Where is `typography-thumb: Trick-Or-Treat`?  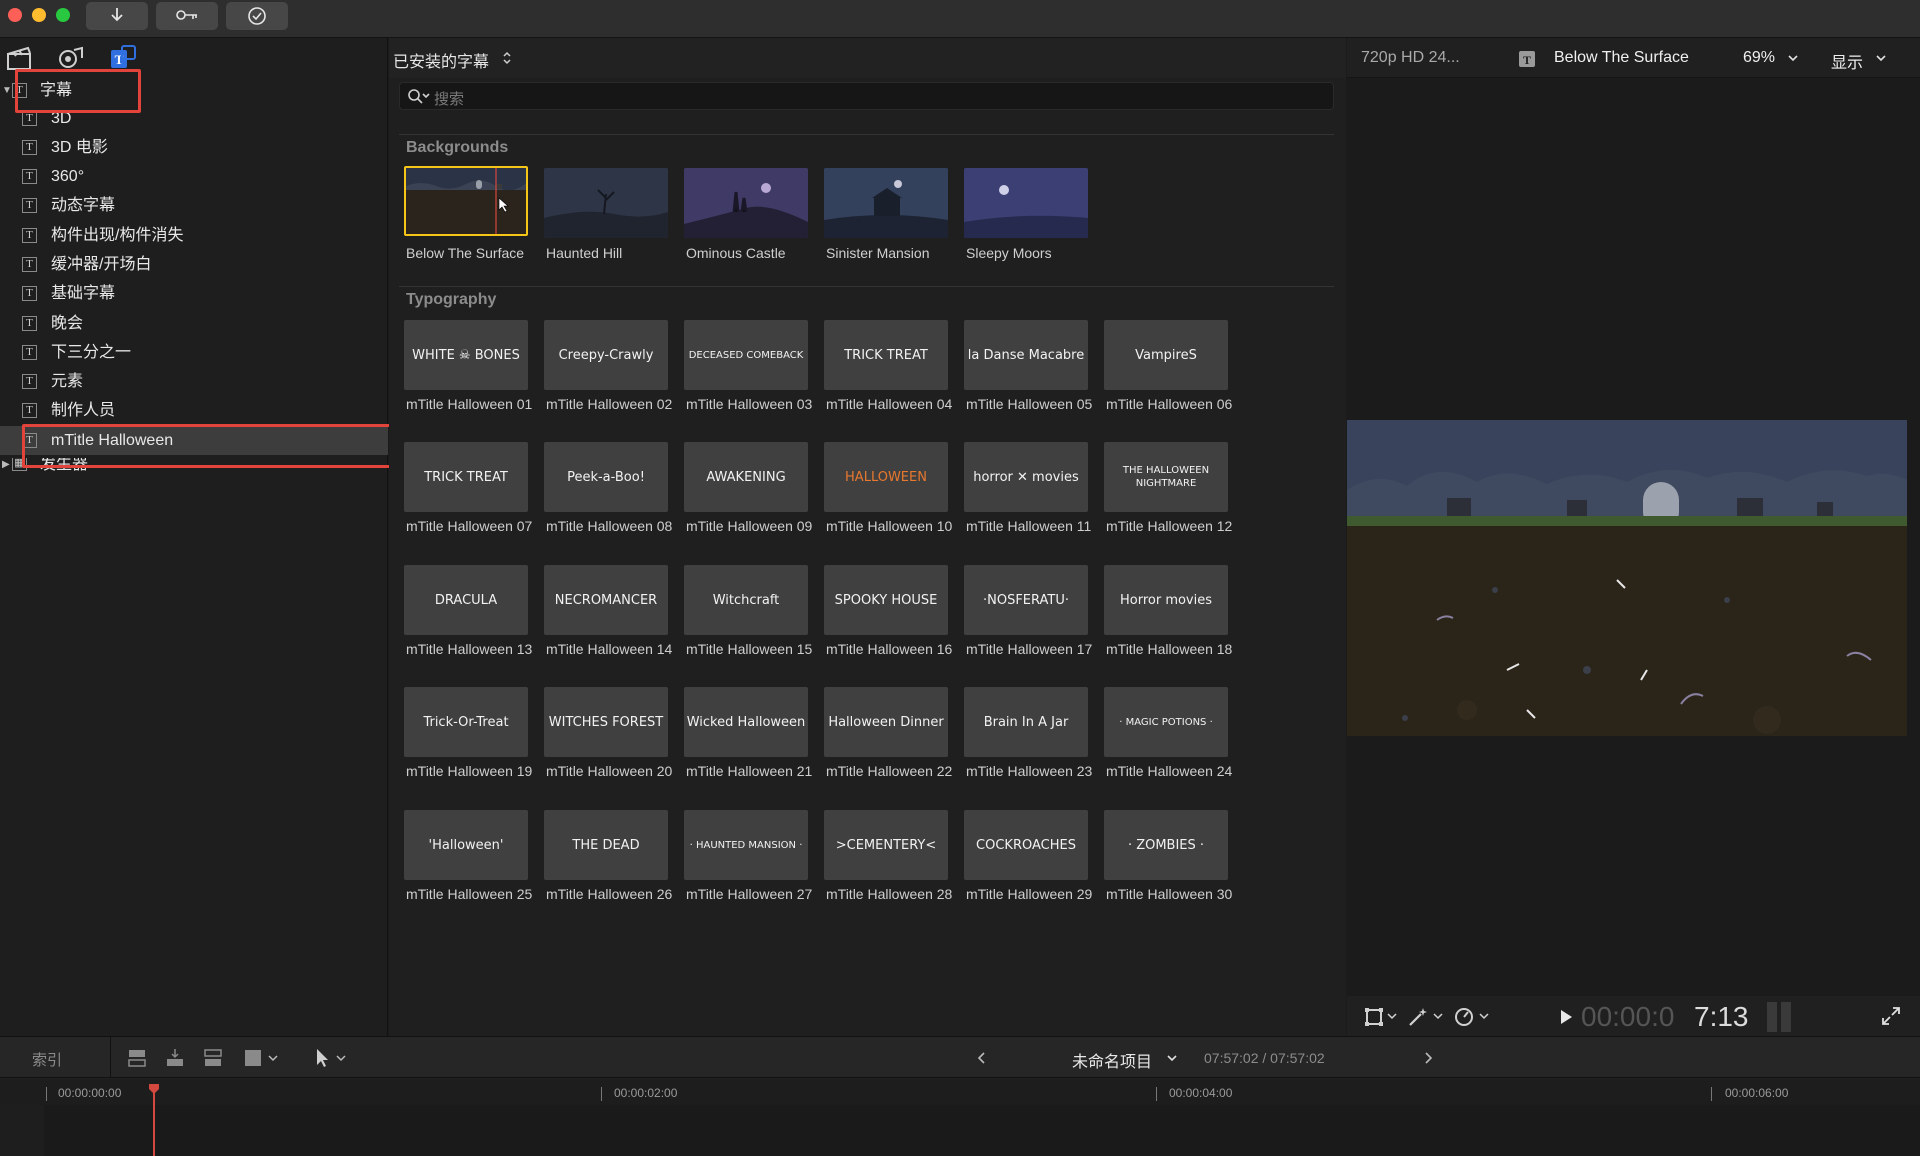 typography-thumb: Trick-Or-Treat is located at coordinates (466, 722).